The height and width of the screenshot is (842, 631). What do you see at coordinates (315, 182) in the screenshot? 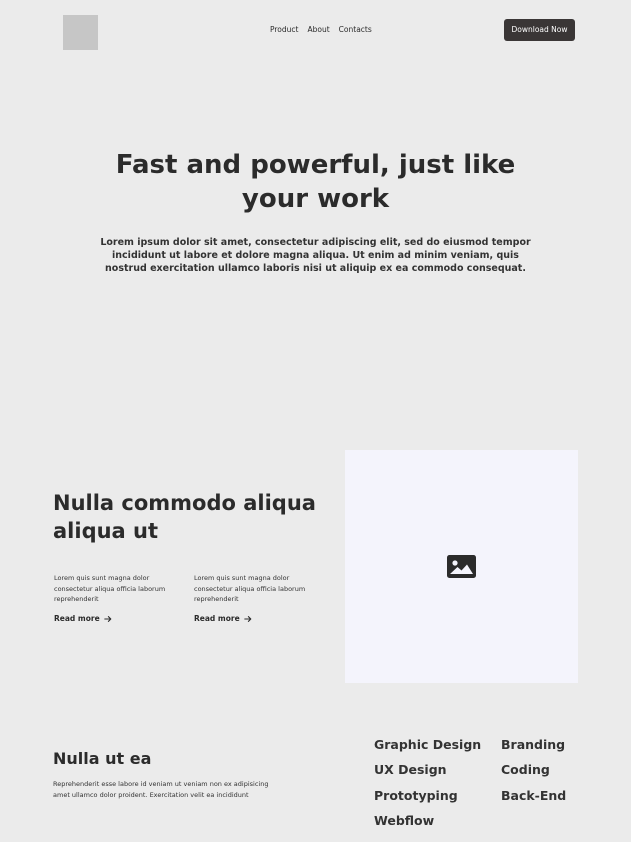
I see `hero-title: Fast and powerful, just like your work` at bounding box center [315, 182].